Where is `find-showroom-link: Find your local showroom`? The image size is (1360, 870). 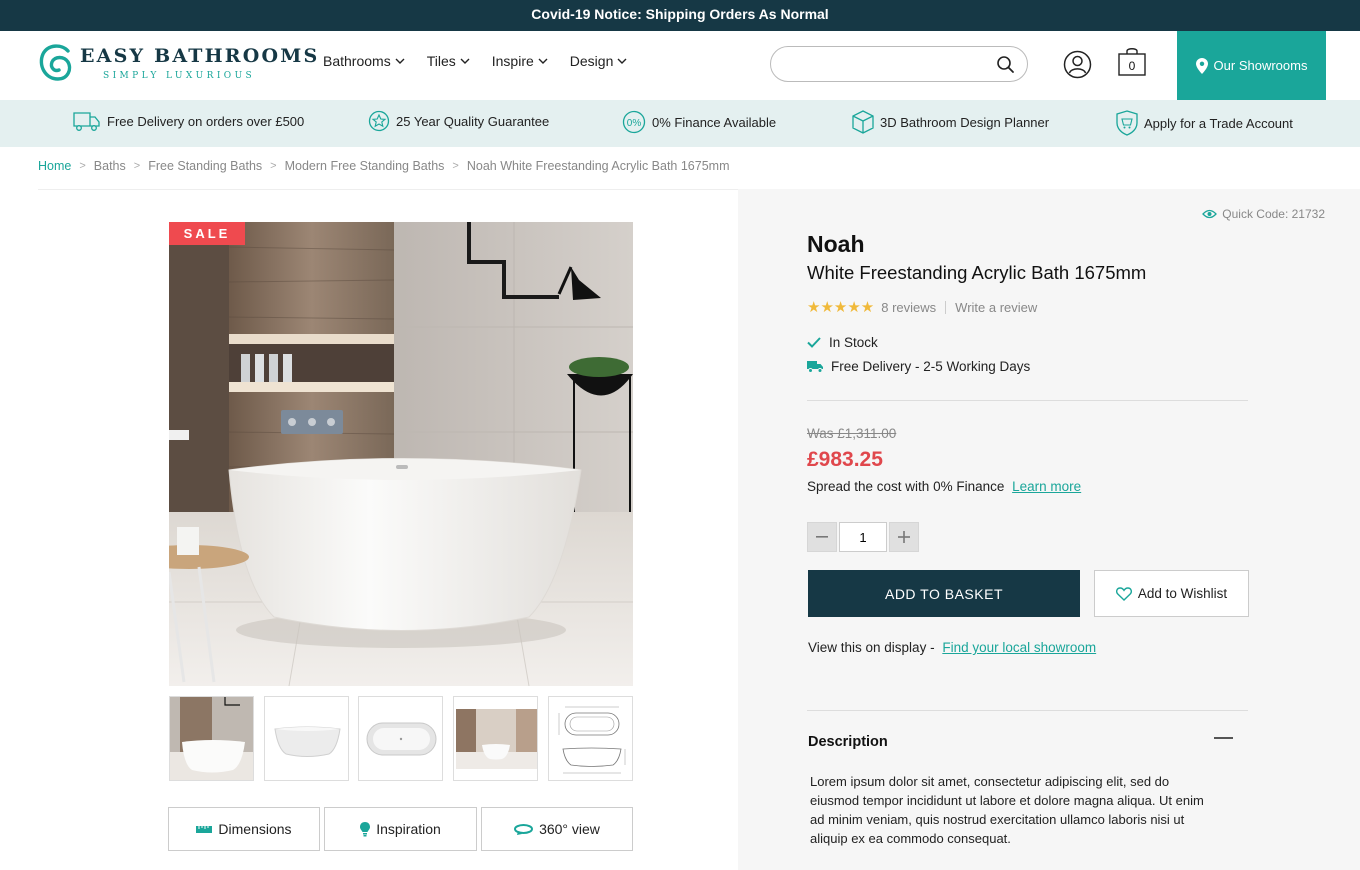 find-showroom-link: Find your local showroom is located at coordinates (1019, 647).